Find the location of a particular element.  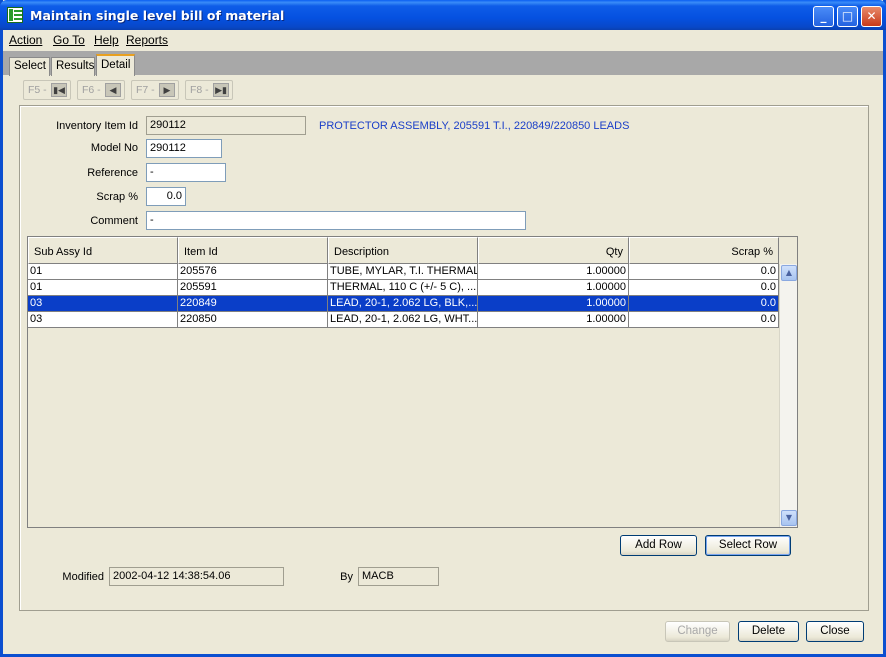

modified-field: 2002-04-12 14:38:54.06 is located at coordinates (196, 576).